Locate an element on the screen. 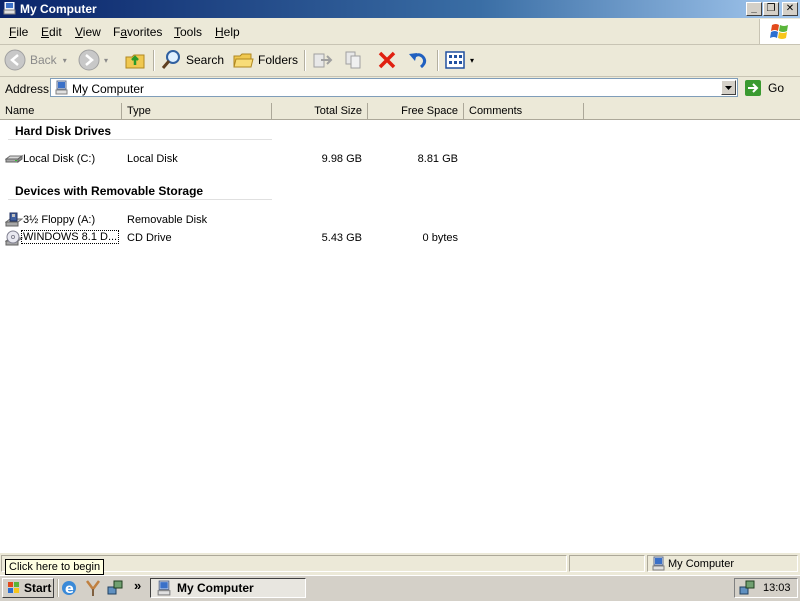 The height and width of the screenshot is (601, 800). views-dropdown-icon: ▾ is located at coordinates (472, 60).